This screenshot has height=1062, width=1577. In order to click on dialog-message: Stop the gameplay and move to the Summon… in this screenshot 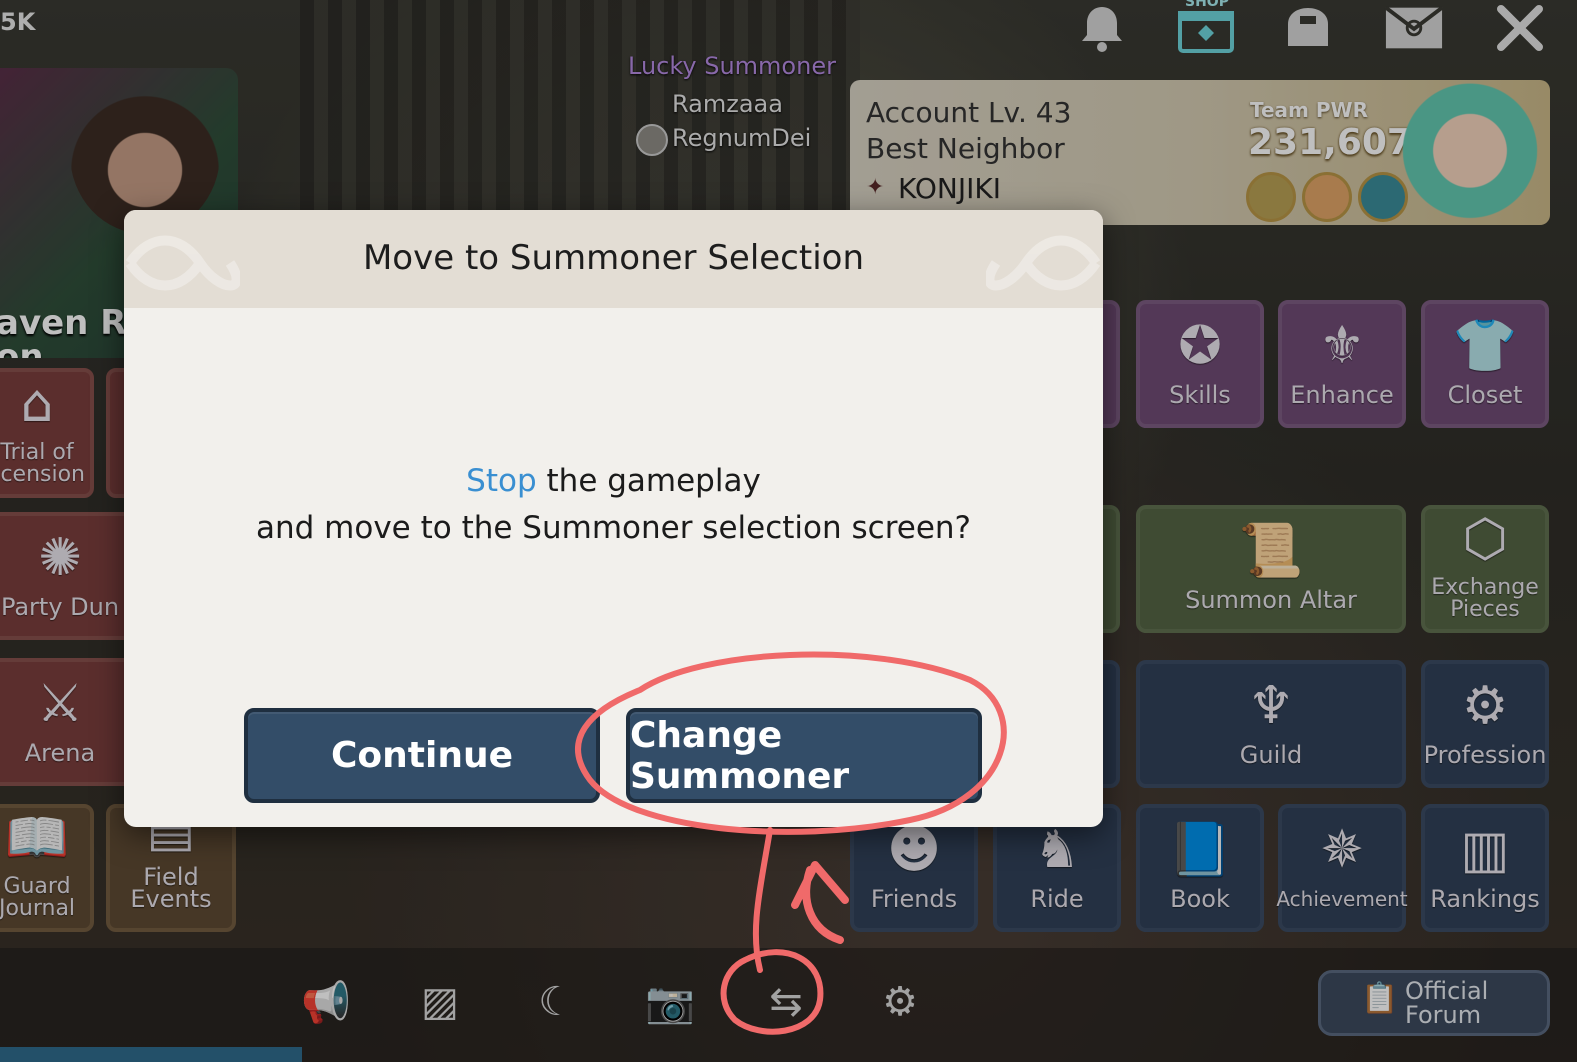, I will do `click(613, 505)`.